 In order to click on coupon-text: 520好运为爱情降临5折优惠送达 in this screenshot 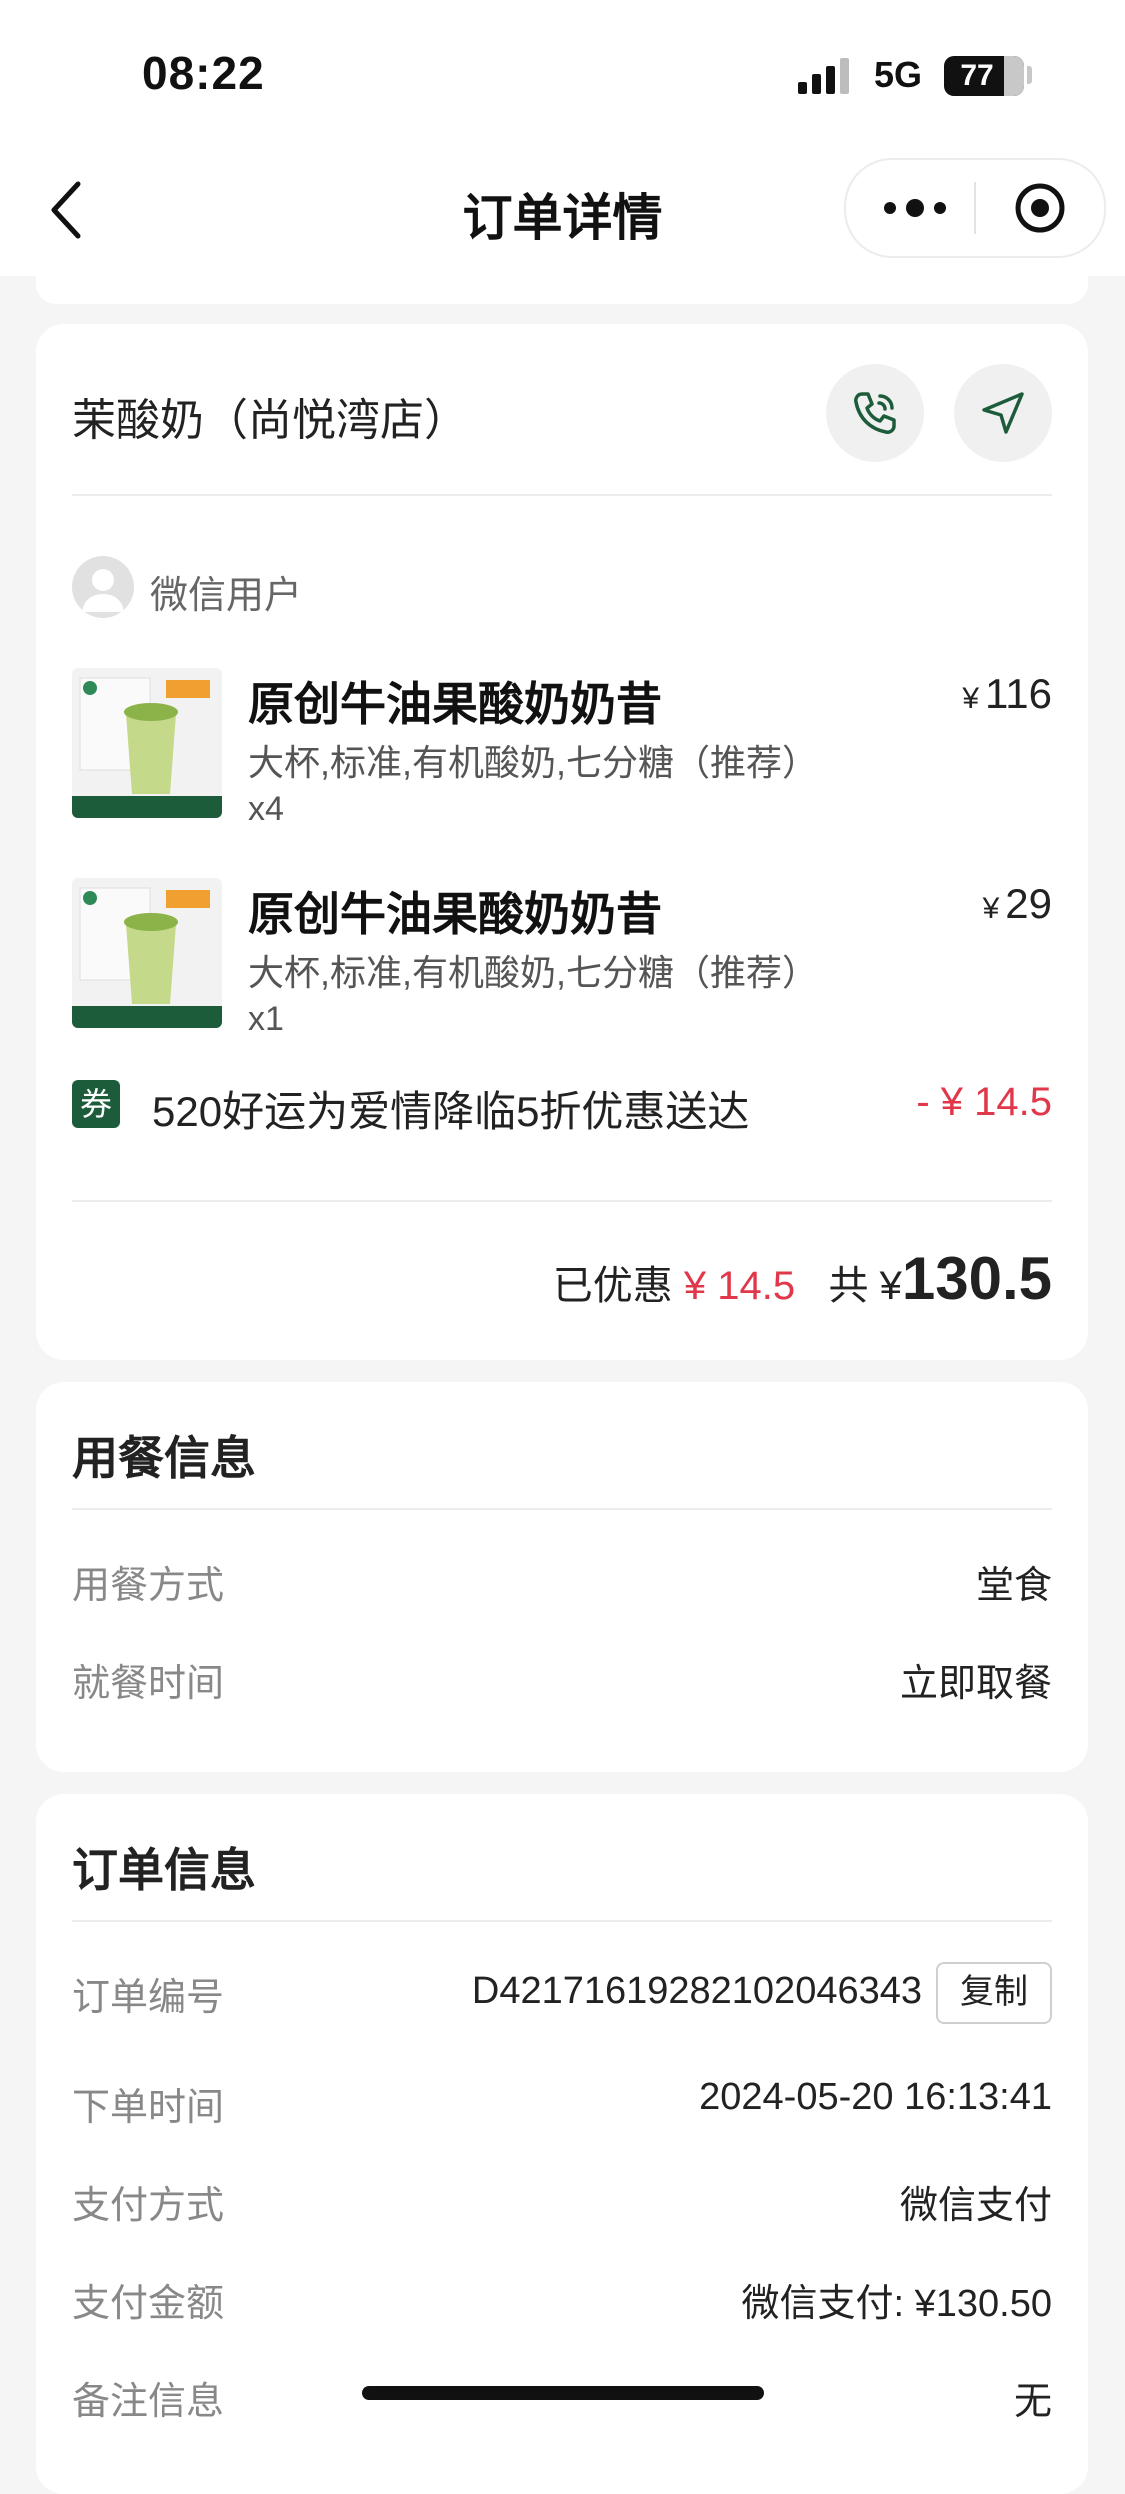, I will do `click(451, 1111)`.